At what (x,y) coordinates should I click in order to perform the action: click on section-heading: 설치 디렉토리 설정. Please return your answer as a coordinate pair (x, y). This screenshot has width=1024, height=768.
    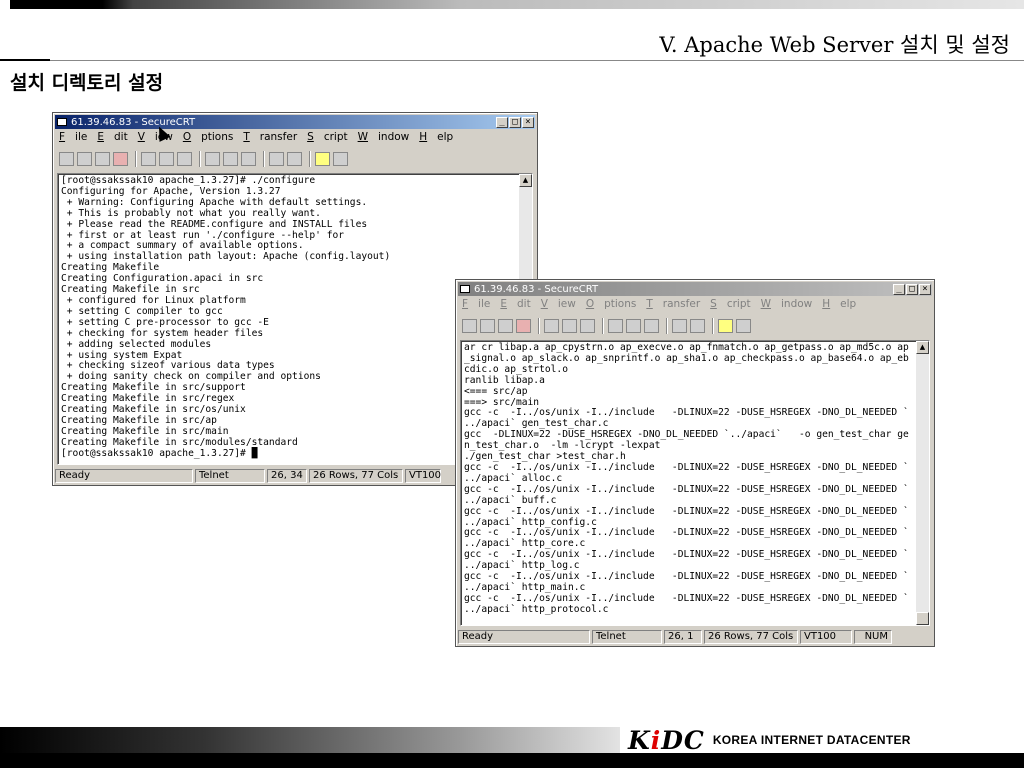
    Looking at the image, I should click on (87, 83).